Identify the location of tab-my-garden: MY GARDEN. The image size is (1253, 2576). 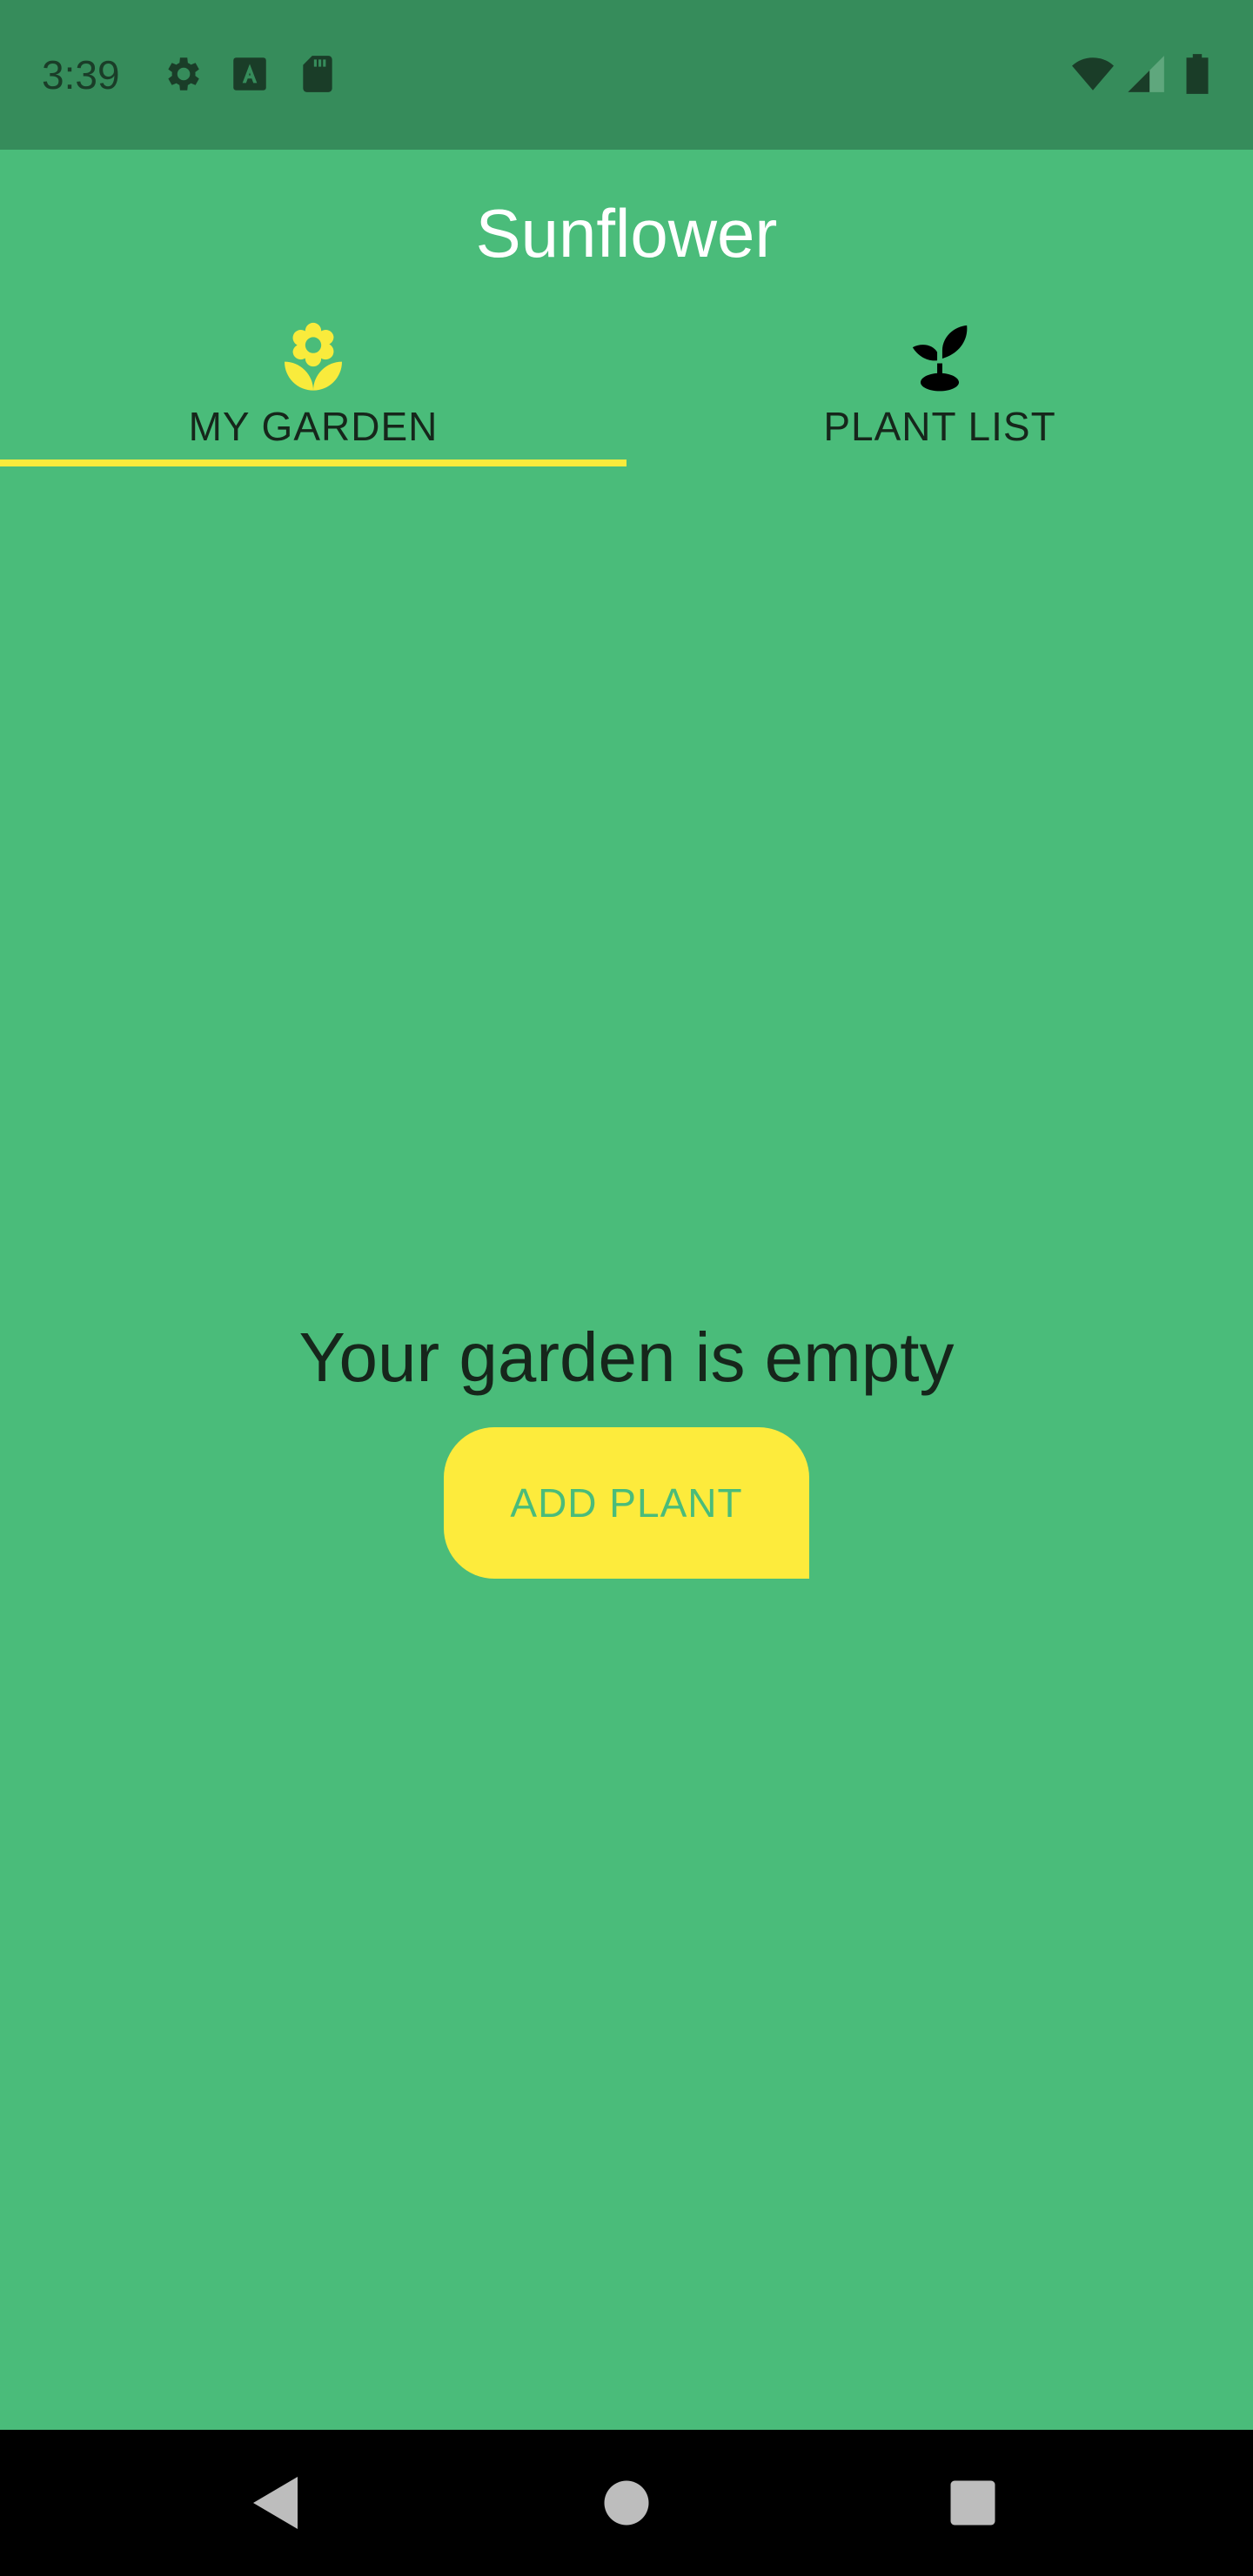
(313, 390).